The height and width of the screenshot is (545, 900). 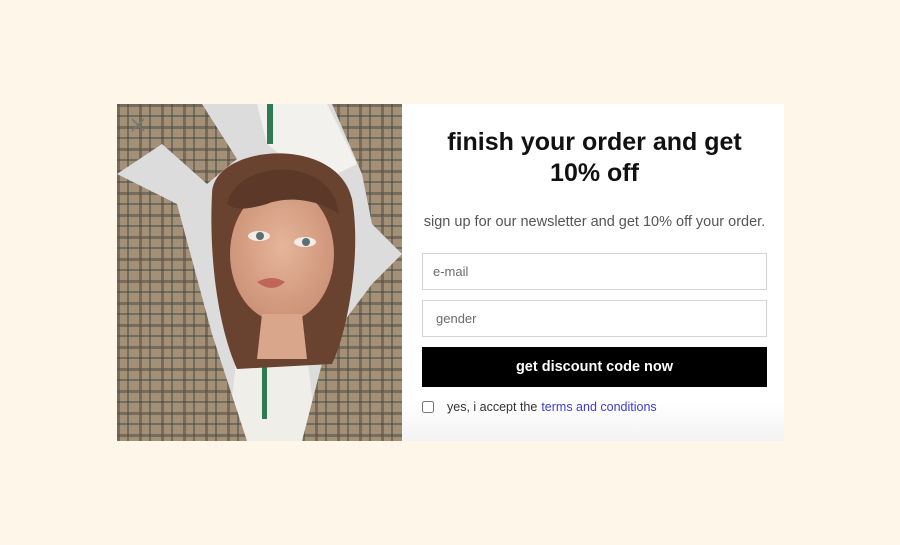 I want to click on email-input, so click(x=594, y=271).